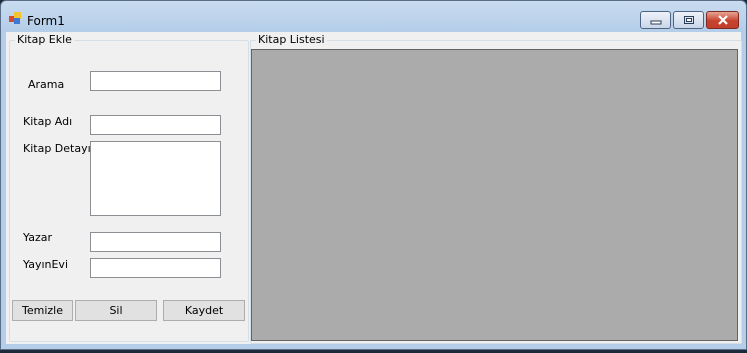 The height and width of the screenshot is (353, 747). What do you see at coordinates (155, 125) in the screenshot?
I see `book-name-input` at bounding box center [155, 125].